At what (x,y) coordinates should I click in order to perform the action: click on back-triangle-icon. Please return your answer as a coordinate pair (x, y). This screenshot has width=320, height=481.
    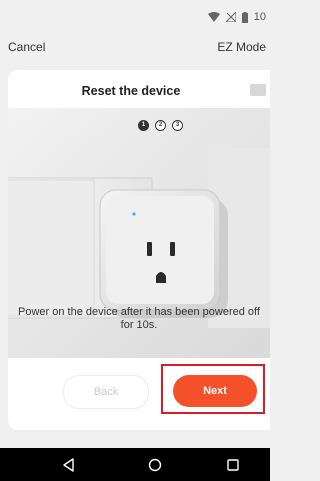
    Looking at the image, I should click on (69, 465).